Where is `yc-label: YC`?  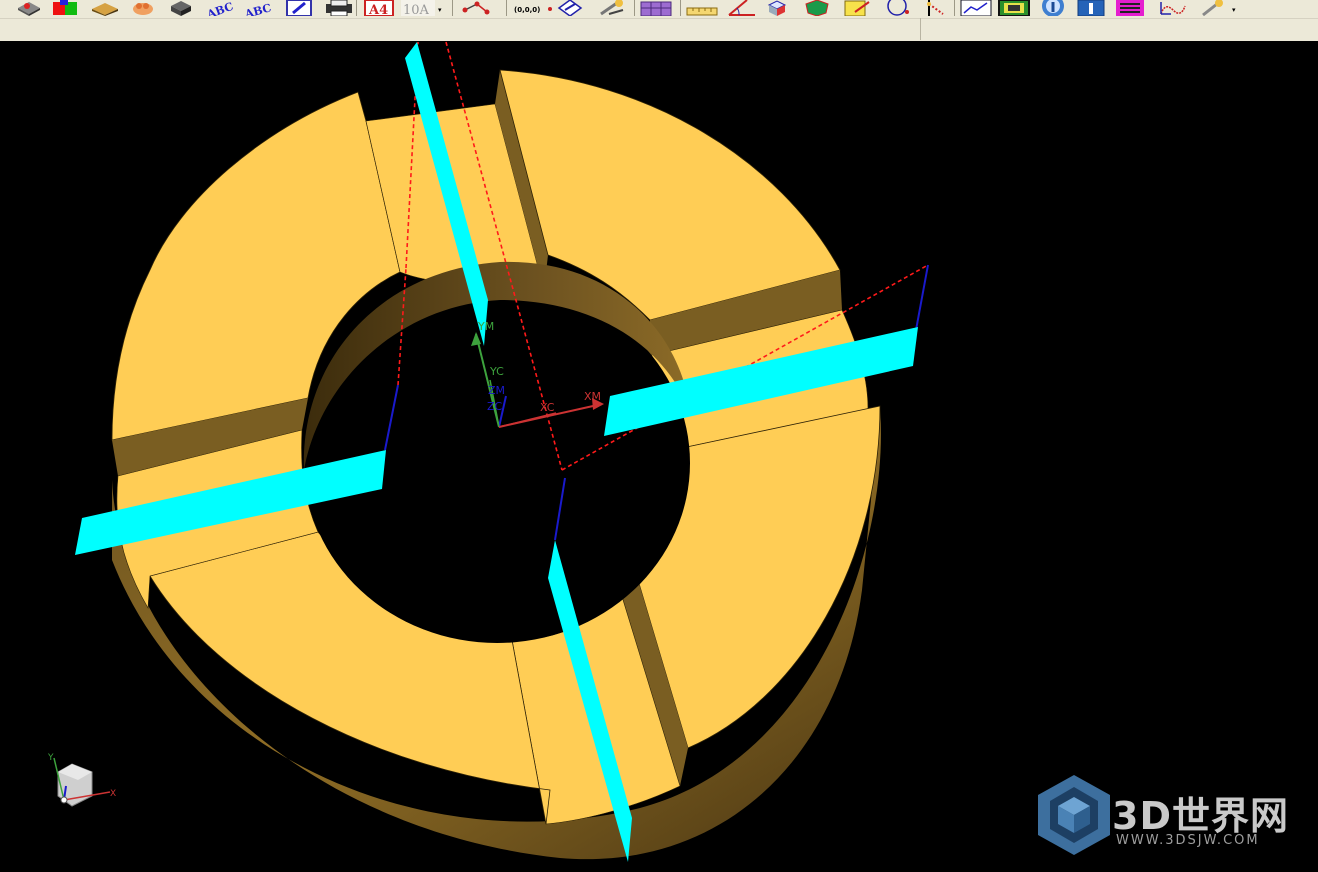 yc-label: YC is located at coordinates (496, 371).